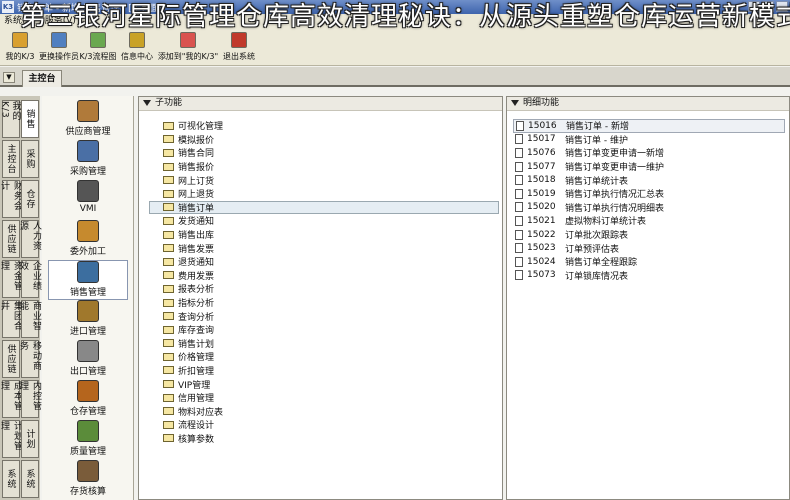  What do you see at coordinates (649, 180) in the screenshot?
I see `detail-function-item: 15018 销售订单统计表` at bounding box center [649, 180].